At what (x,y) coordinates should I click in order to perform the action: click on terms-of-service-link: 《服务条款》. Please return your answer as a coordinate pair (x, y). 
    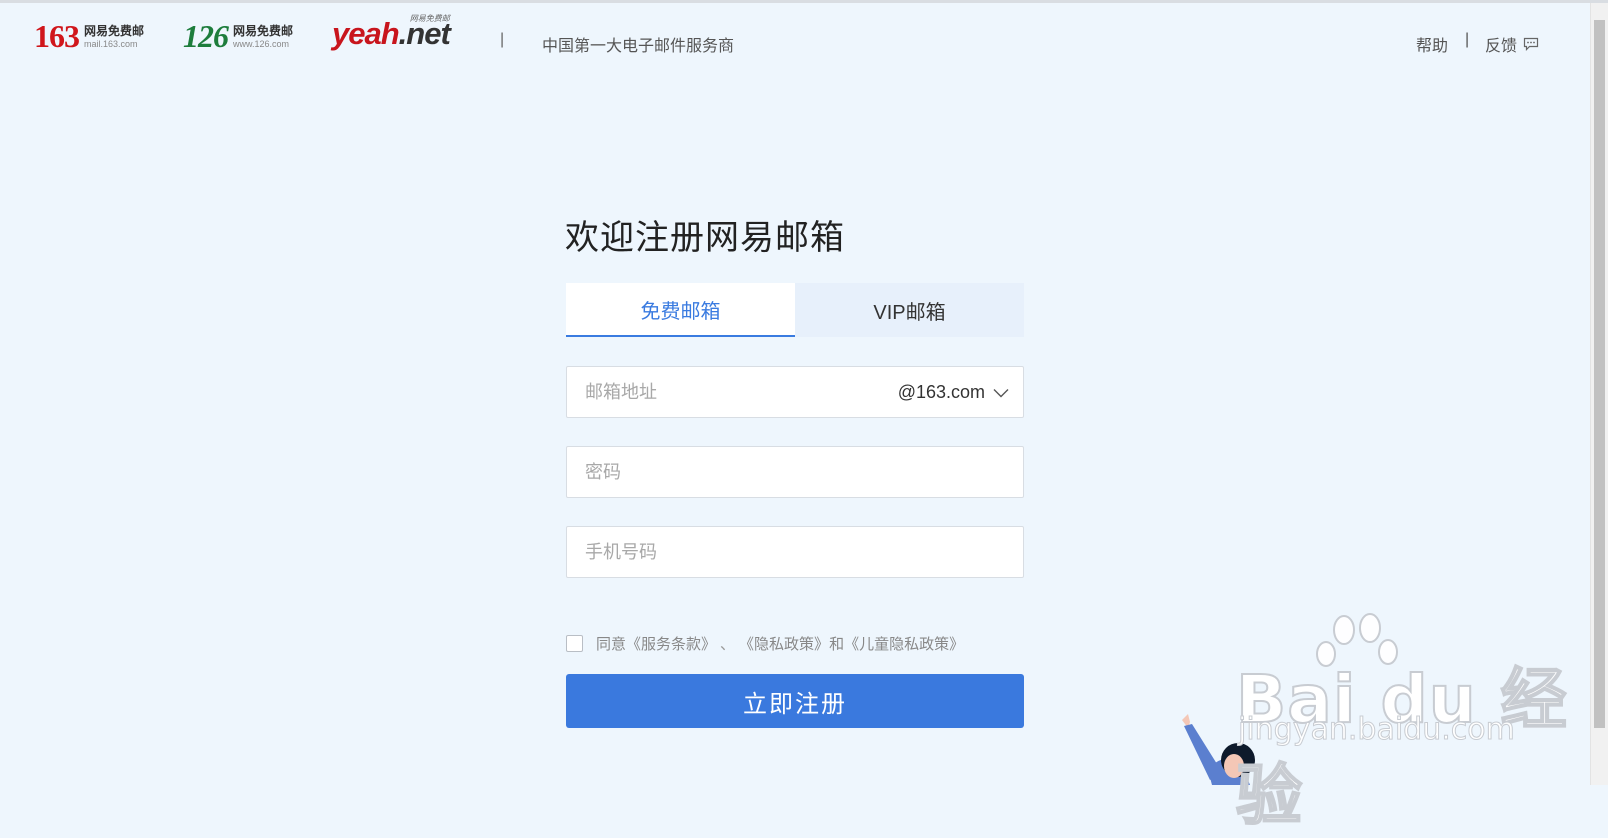
    Looking at the image, I should click on (671, 643).